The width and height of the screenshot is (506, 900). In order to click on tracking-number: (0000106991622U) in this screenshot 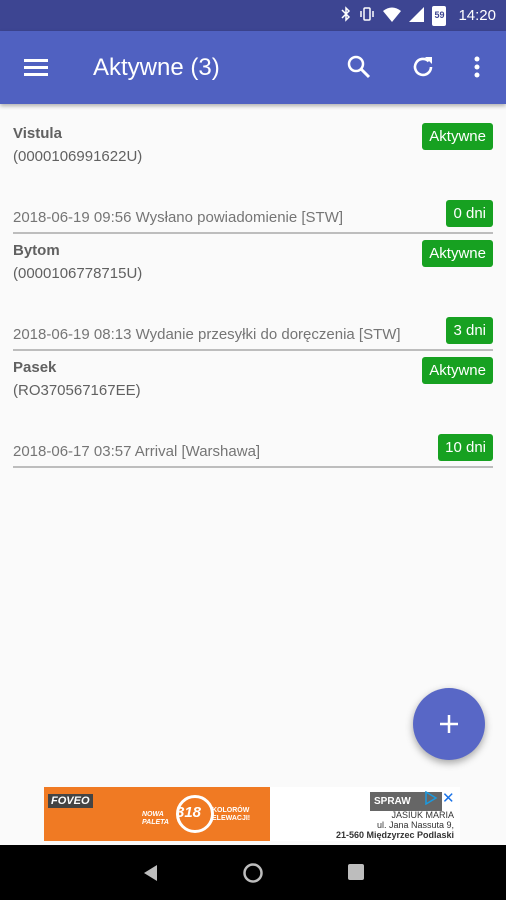, I will do `click(78, 156)`.